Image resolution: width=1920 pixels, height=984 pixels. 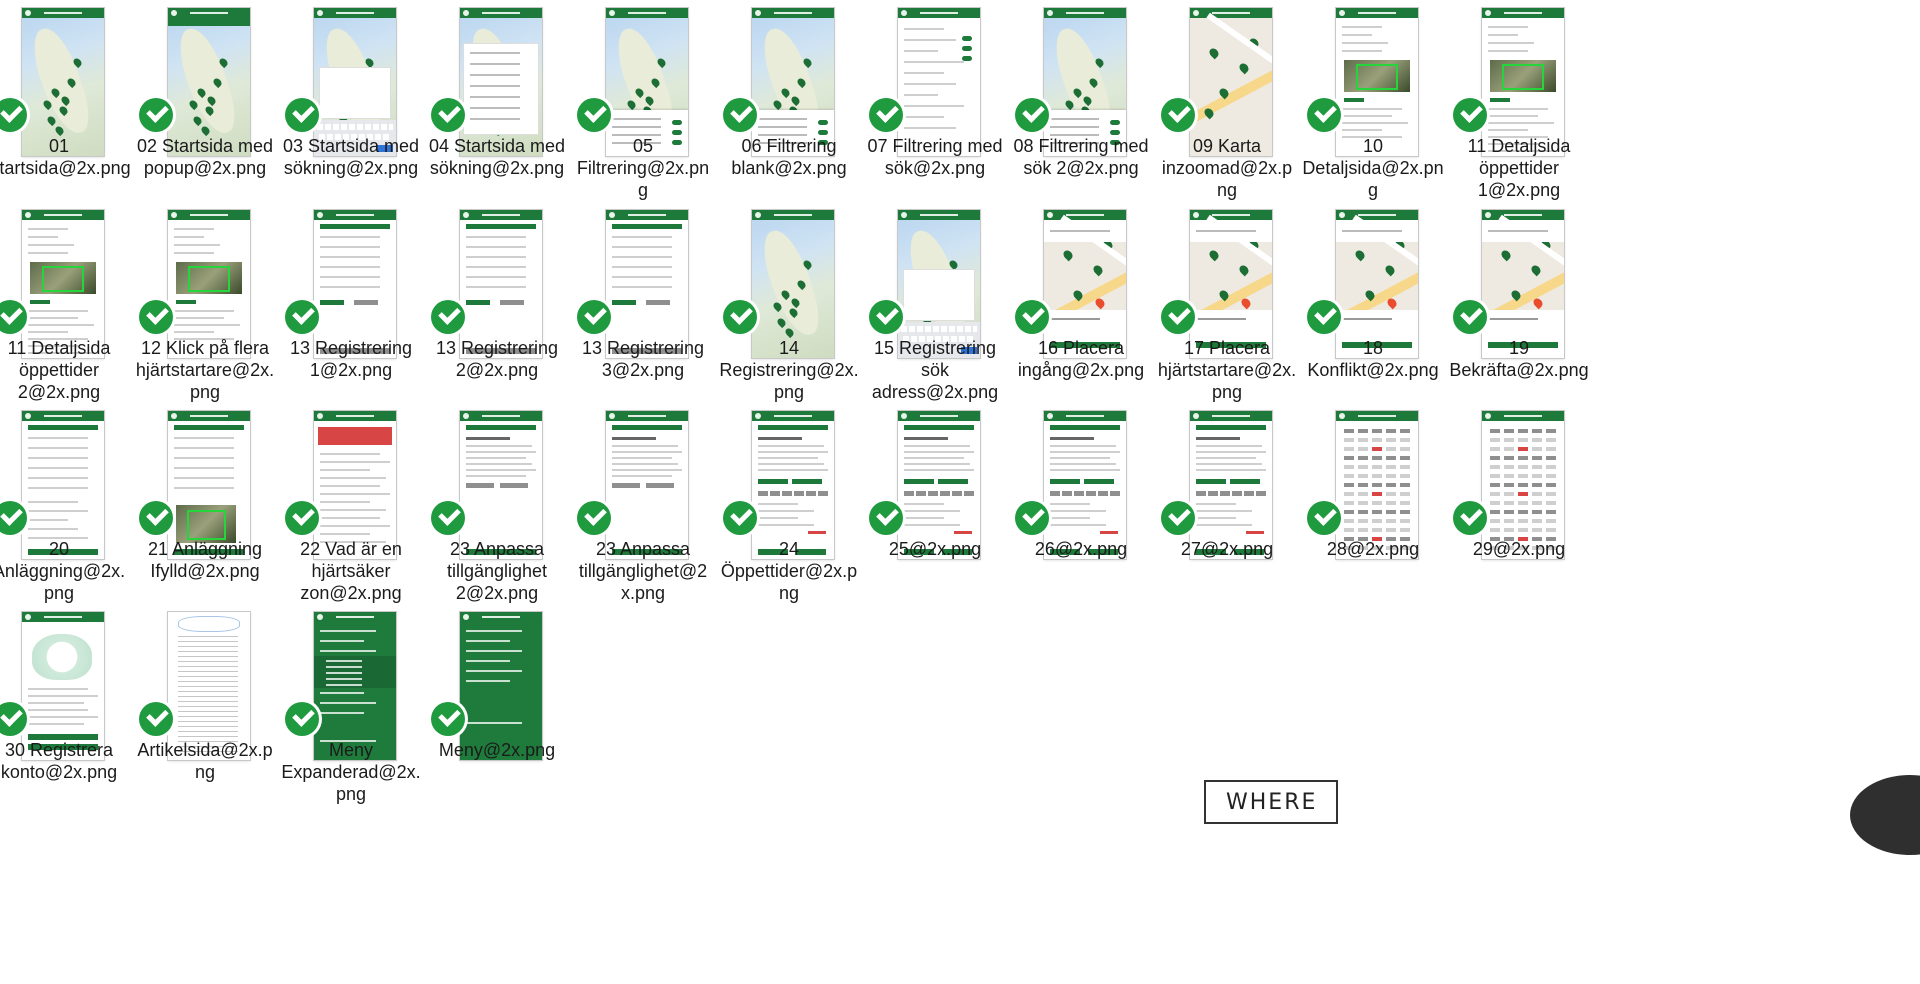 I want to click on partial-note: WHERE, so click(x=1271, y=802).